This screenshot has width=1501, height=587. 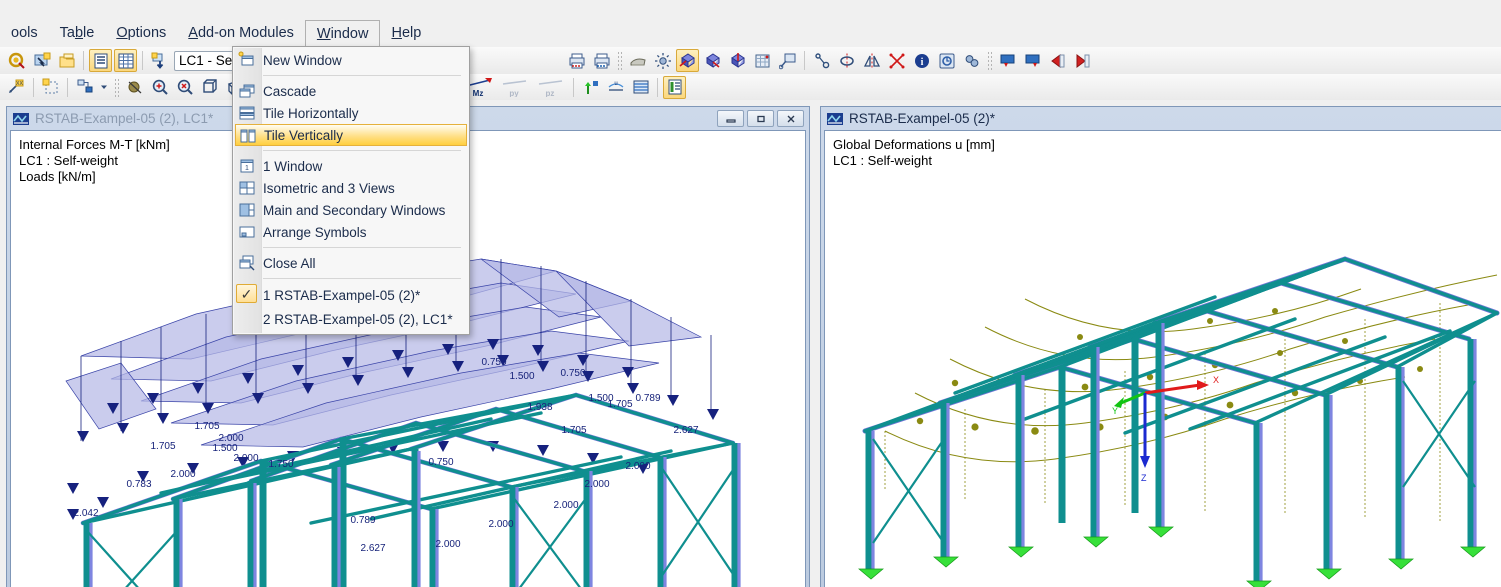 What do you see at coordinates (351, 135) in the screenshot?
I see `menu-item-tile-vertically: Tile Vertically` at bounding box center [351, 135].